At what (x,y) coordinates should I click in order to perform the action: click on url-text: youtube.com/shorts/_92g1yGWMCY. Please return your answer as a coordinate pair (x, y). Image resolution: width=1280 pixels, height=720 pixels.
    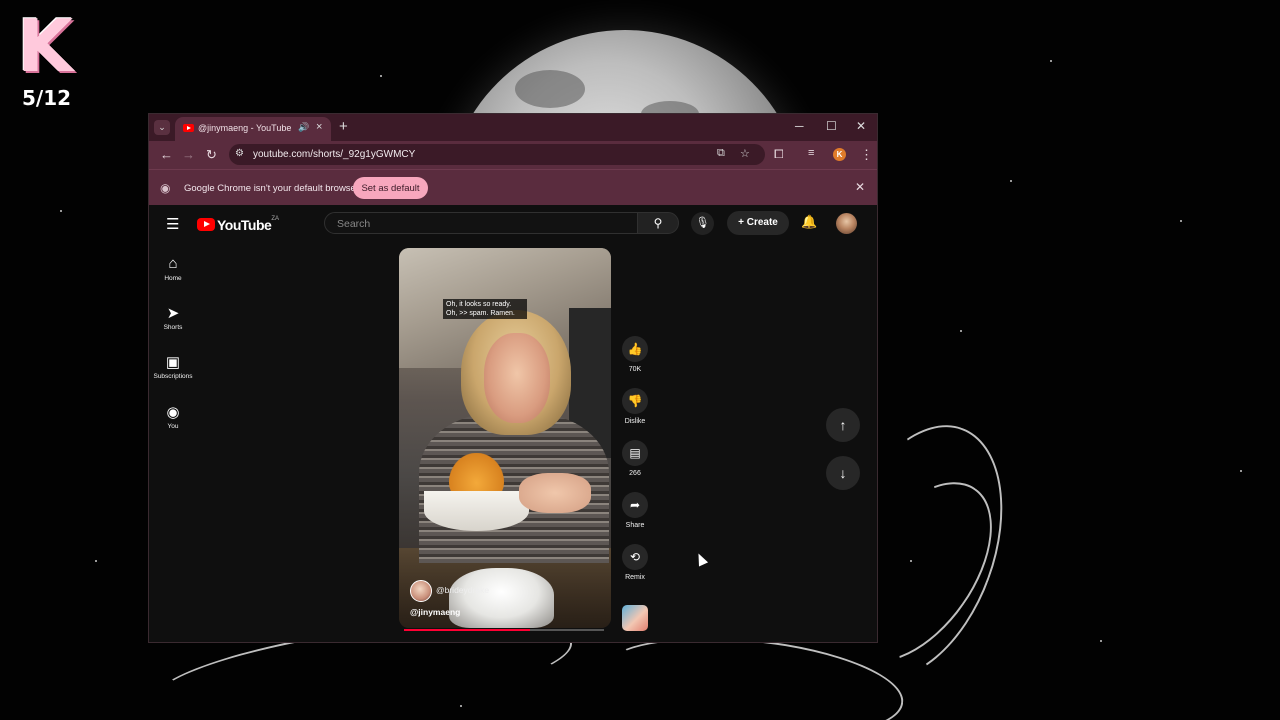
    Looking at the image, I should click on (334, 154).